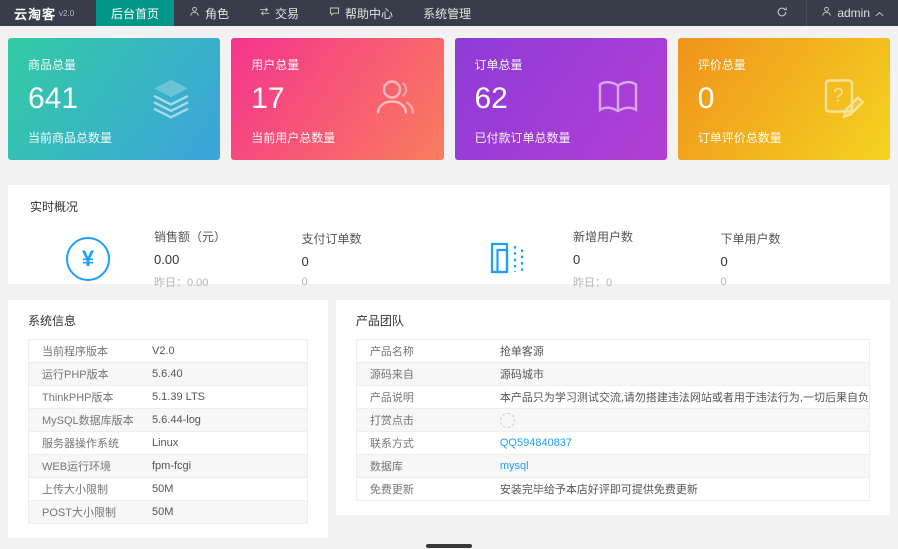 Image resolution: width=898 pixels, height=549 pixels. Describe the element at coordinates (190, 237) in the screenshot. I see `metric-label: 销售额（元）` at that location.